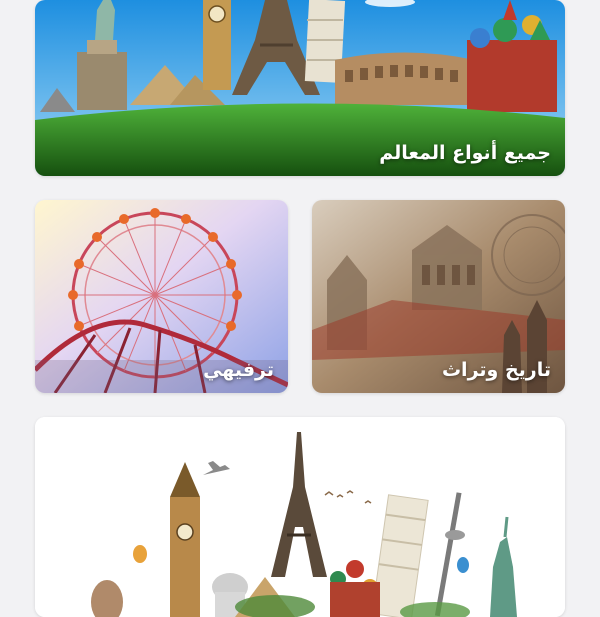 The width and height of the screenshot is (600, 617). Describe the element at coordinates (161, 296) in the screenshot. I see `category-card-entertainment: ترفيهي` at that location.